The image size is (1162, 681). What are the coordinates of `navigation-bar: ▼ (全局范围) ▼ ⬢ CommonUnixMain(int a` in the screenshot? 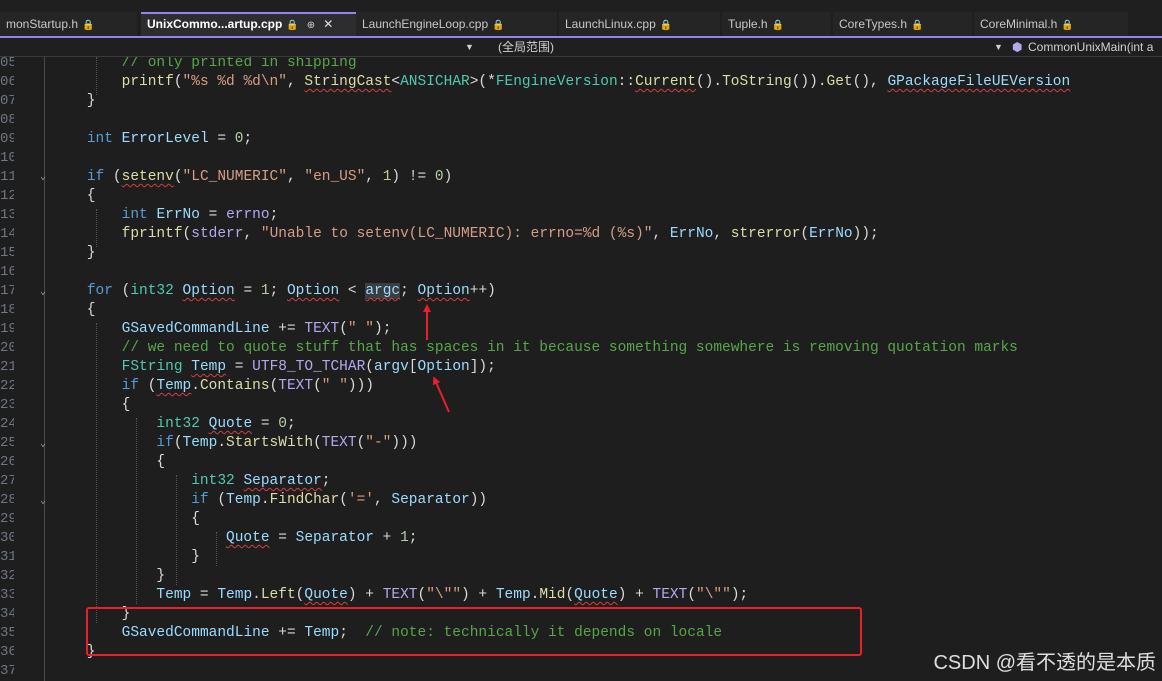 It's located at (581, 46).